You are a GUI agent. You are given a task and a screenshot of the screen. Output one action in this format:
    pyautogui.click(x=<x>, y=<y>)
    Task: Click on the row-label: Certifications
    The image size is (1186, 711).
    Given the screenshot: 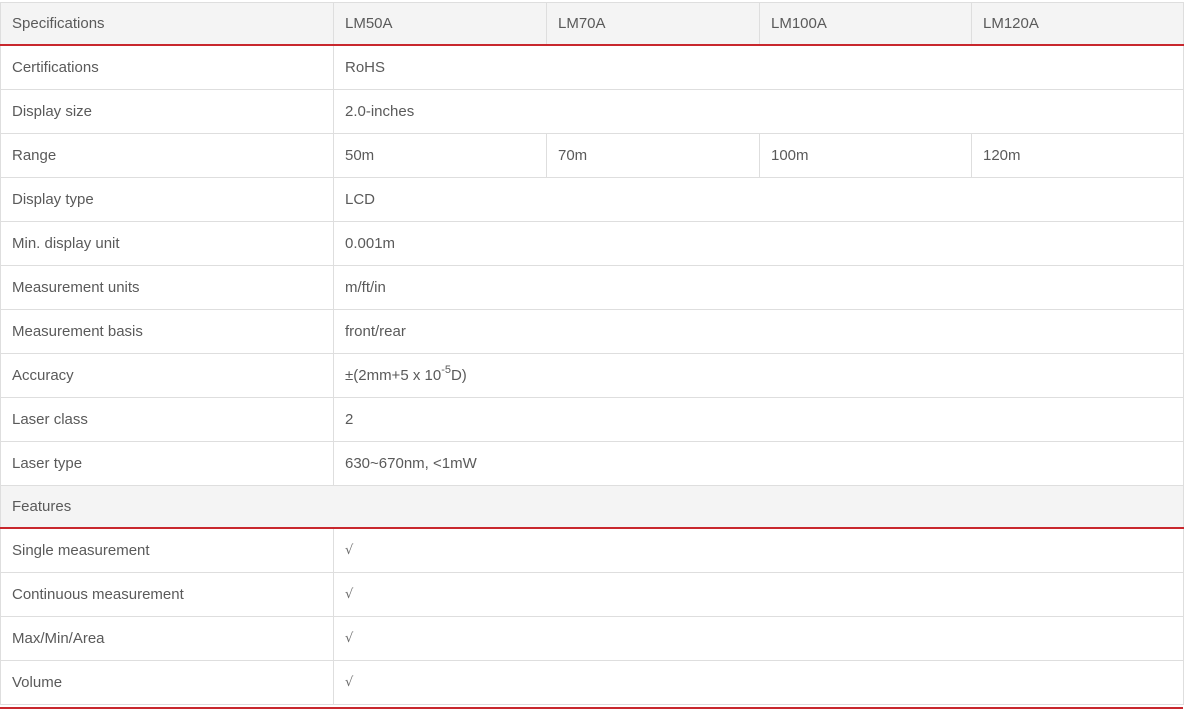 What is the action you would take?
    pyautogui.click(x=167, y=67)
    